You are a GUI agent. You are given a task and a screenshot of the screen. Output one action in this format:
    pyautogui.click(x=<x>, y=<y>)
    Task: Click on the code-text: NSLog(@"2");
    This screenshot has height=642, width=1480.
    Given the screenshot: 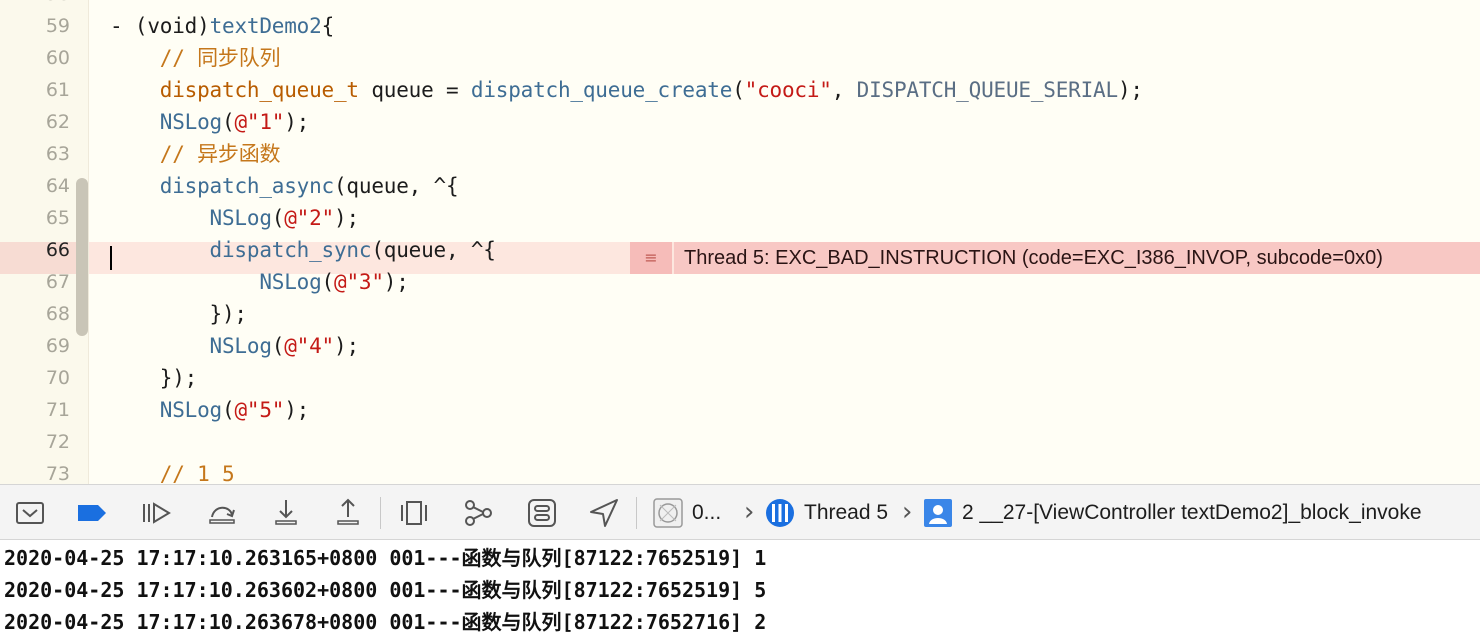 What is the action you would take?
    pyautogui.click(x=235, y=218)
    